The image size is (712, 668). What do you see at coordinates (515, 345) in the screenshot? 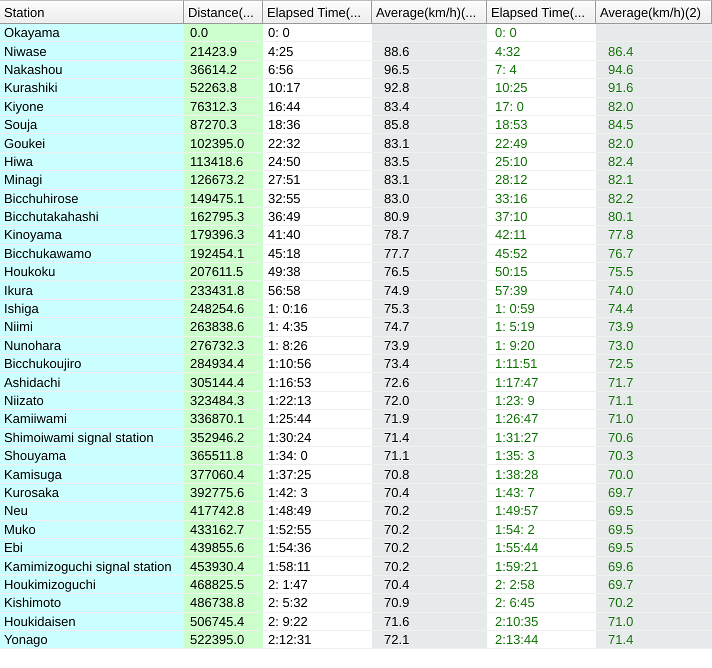
I see `elapsed-time-cell: 1: 9:20` at bounding box center [515, 345].